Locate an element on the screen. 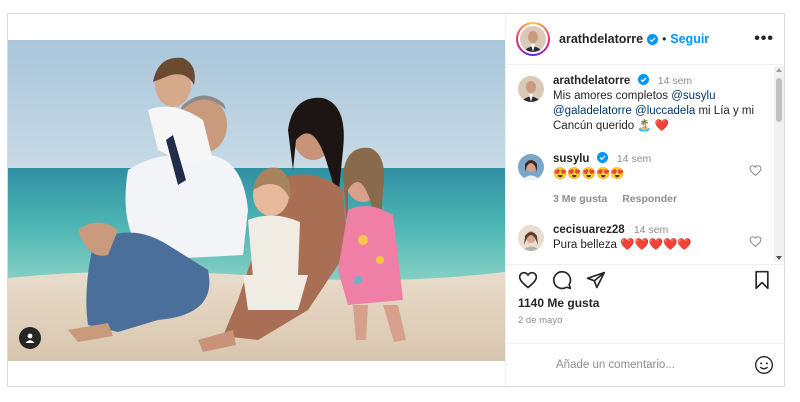 The height and width of the screenshot is (402, 800). mention-link: @luccadela is located at coordinates (665, 111).